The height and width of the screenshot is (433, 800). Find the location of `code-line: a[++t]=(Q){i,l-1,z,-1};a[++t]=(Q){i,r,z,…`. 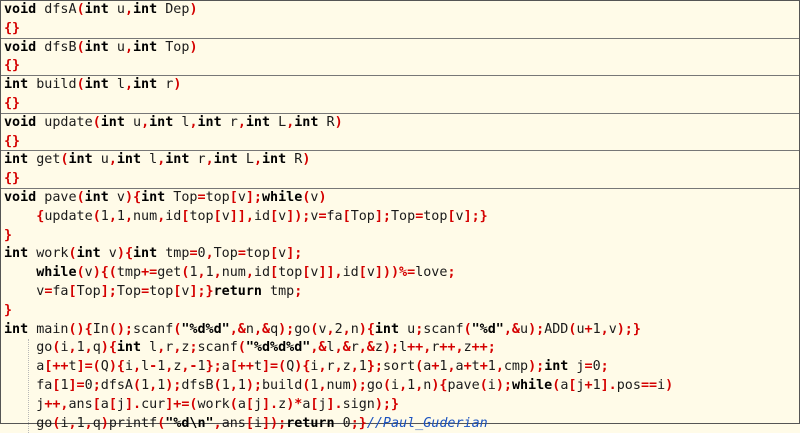

code-line: a[++t]=(Q){i,l-1,z,-1};a[++t]=(Q){i,r,z,… is located at coordinates (401, 367).